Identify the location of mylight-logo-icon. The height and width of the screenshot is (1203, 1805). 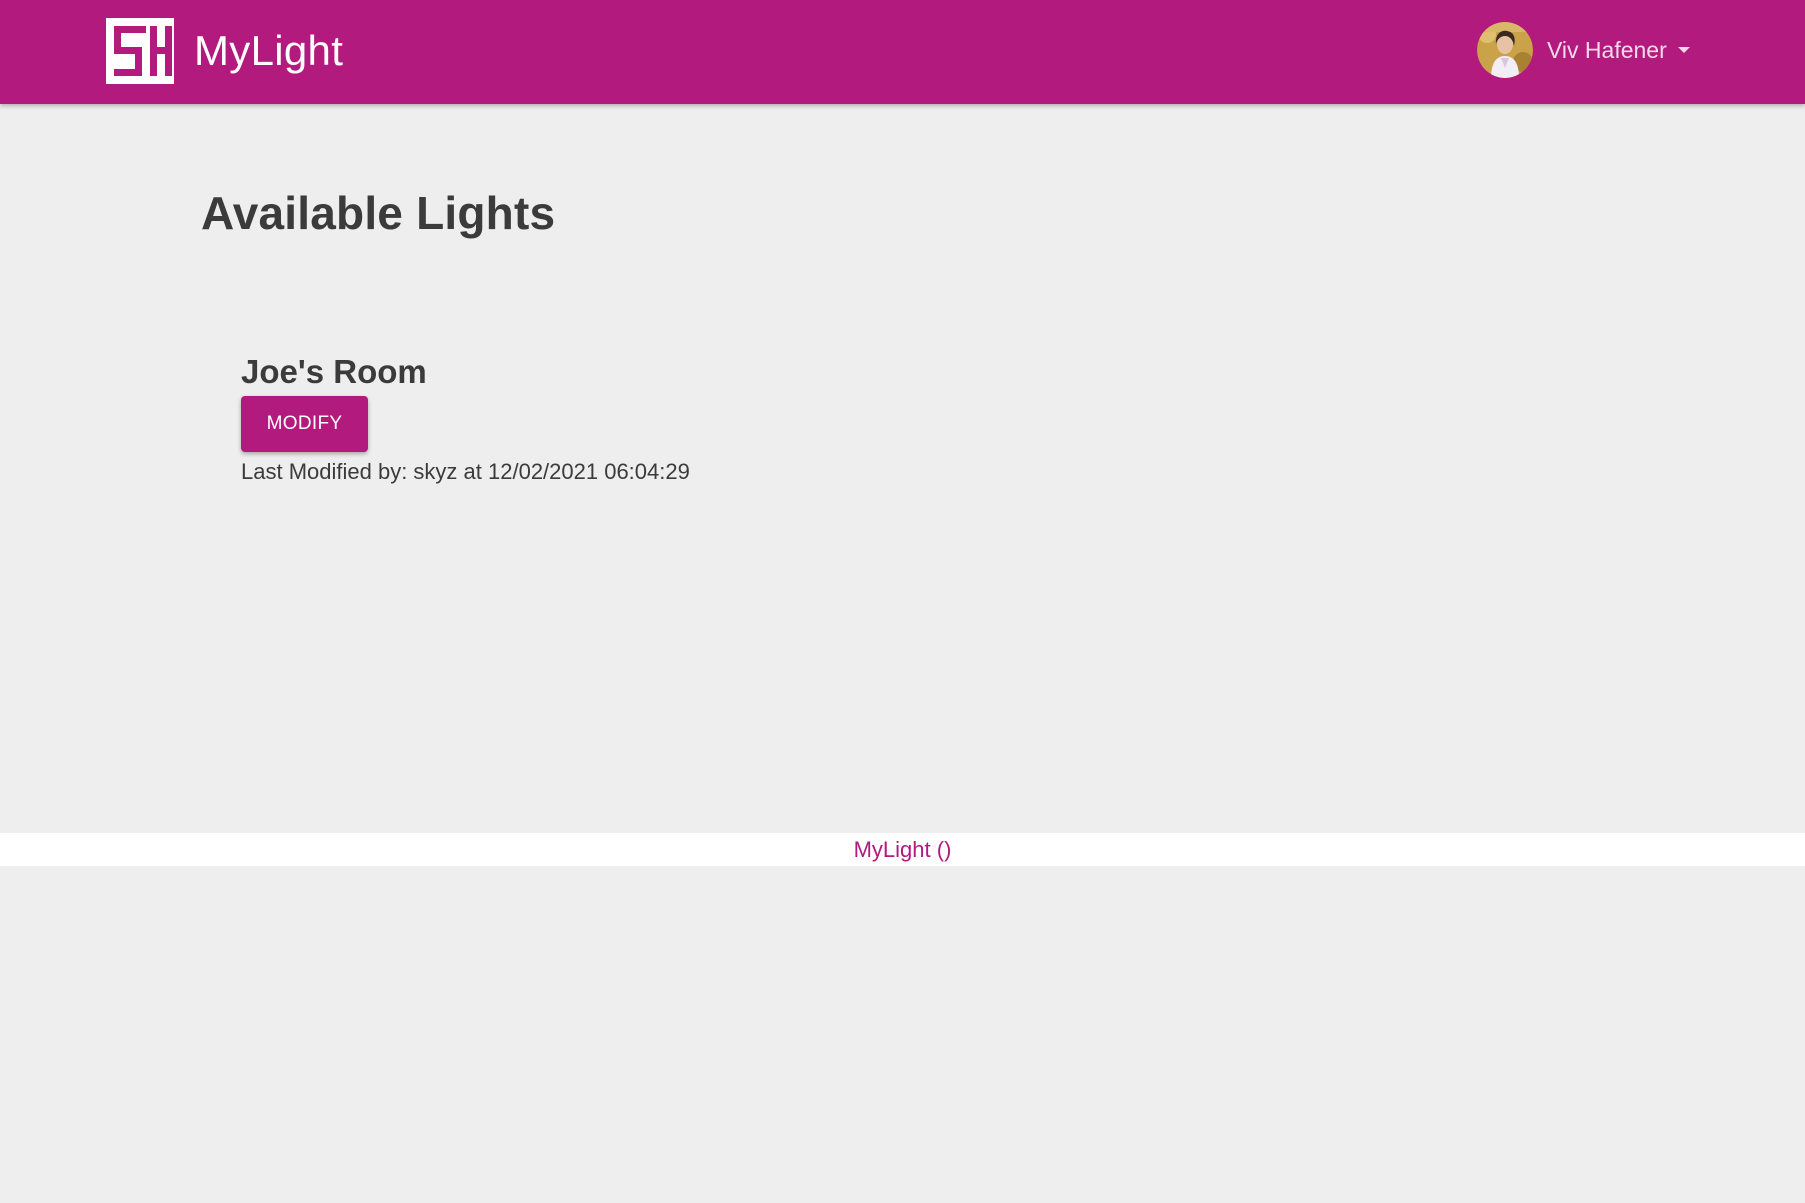
(140, 51).